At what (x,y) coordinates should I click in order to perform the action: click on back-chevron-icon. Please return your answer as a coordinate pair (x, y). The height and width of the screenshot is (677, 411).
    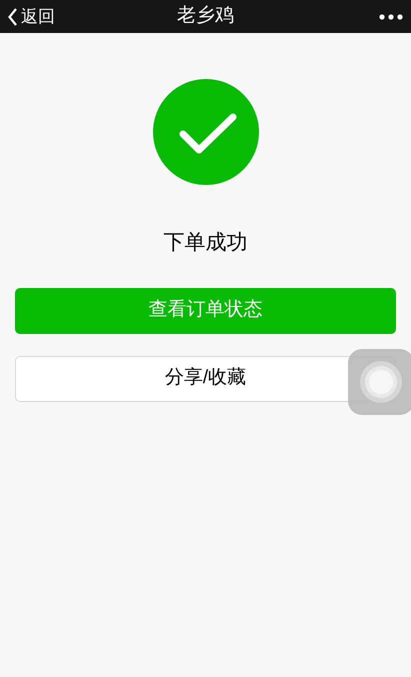
    Looking at the image, I should click on (13, 17).